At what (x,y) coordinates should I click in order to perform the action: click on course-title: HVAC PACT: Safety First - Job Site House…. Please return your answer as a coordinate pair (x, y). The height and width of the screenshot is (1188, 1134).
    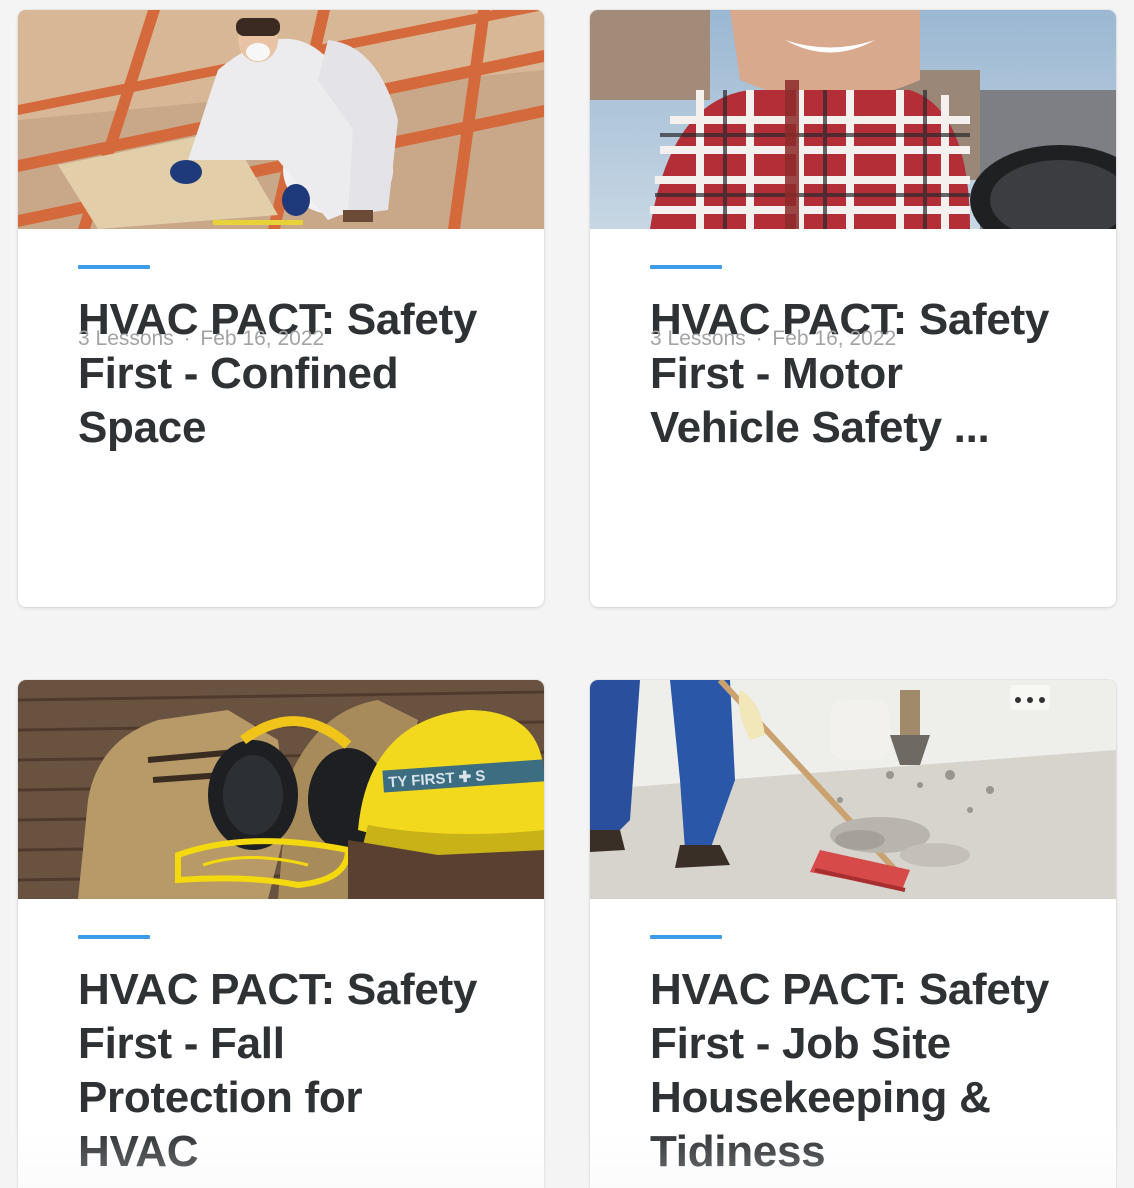
    Looking at the image, I should click on (853, 1071).